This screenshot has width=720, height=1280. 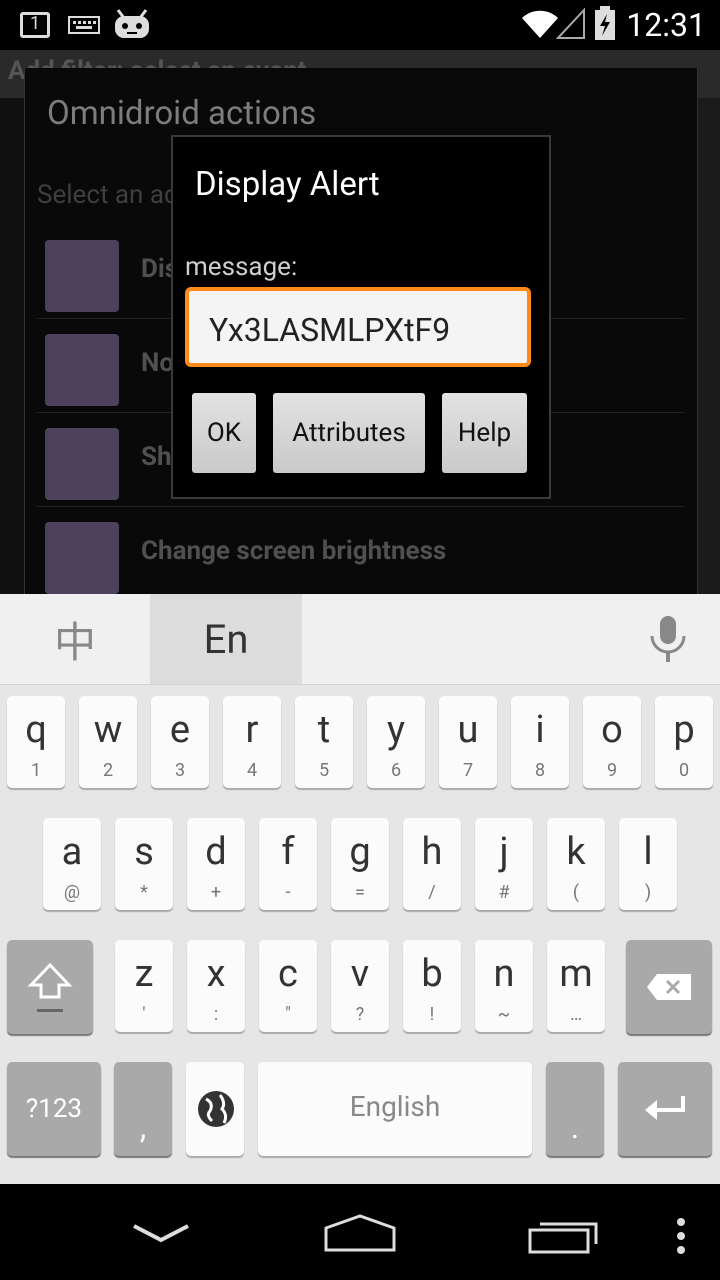 I want to click on key-h: h /, so click(x=432, y=864).